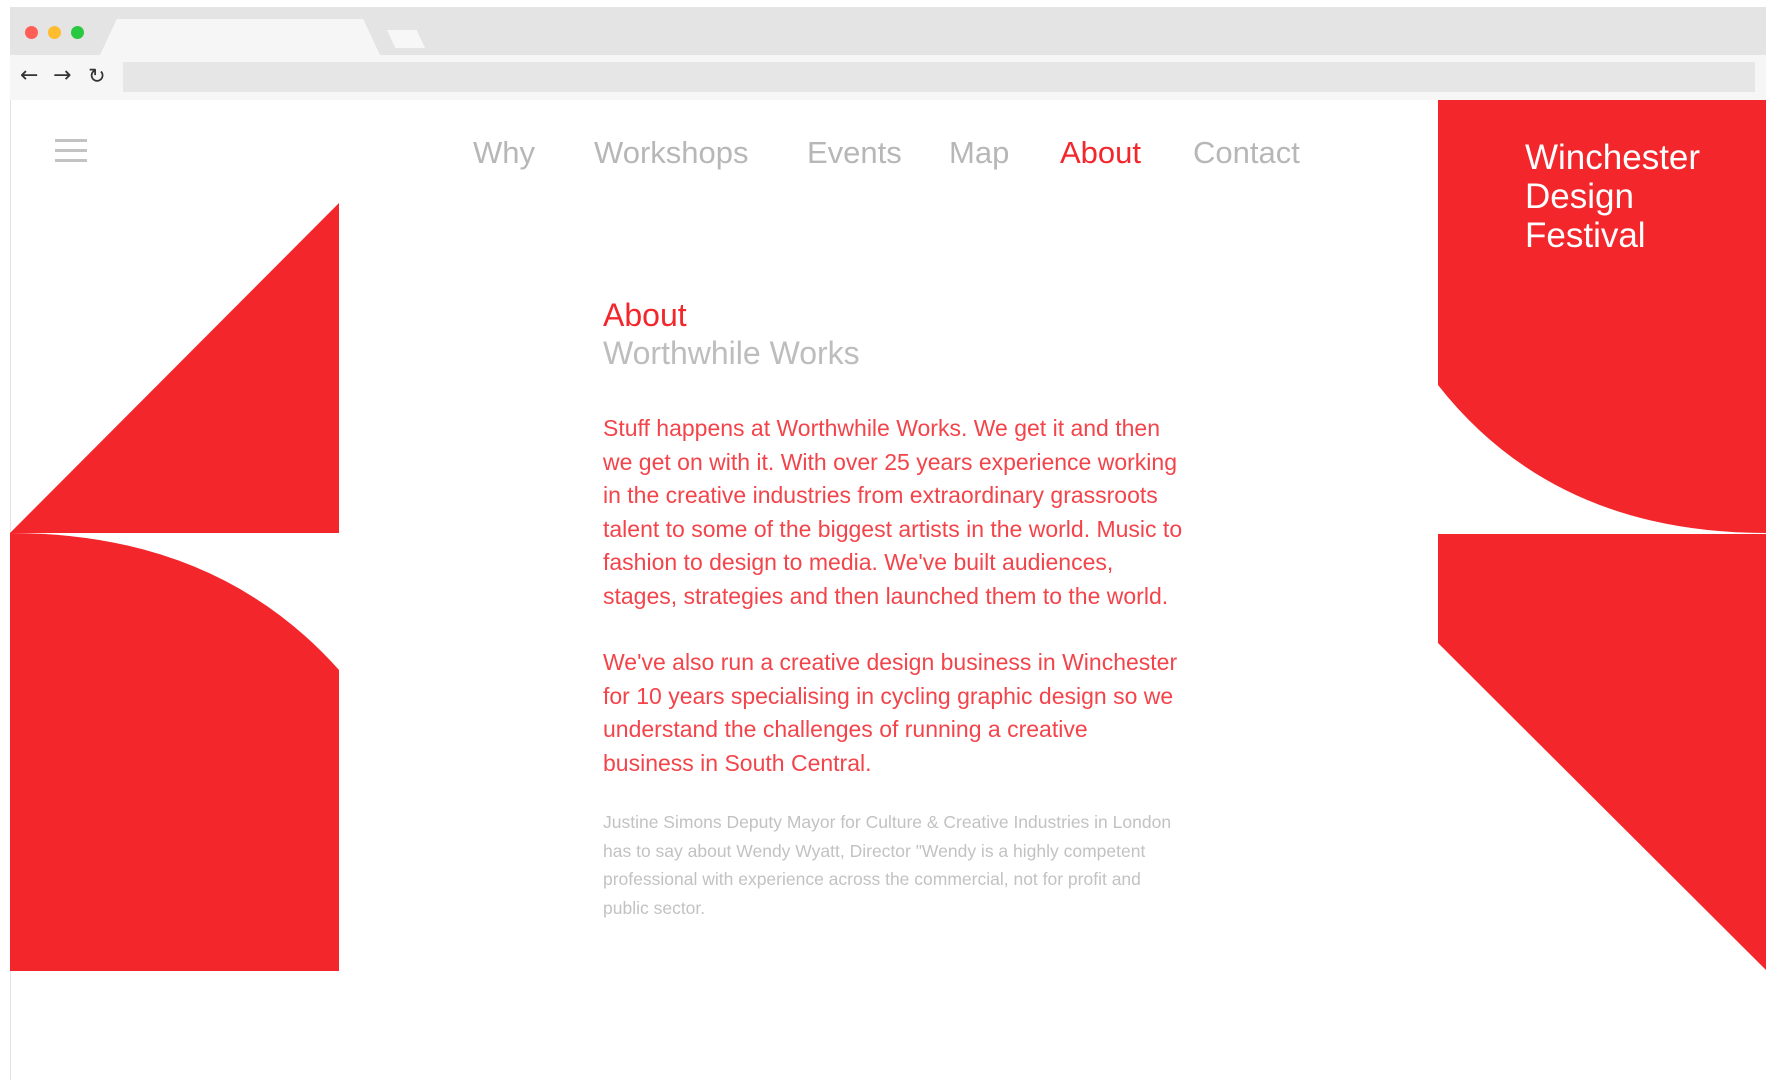  Describe the element at coordinates (1100, 153) in the screenshot. I see `nav-item-about: About` at that location.